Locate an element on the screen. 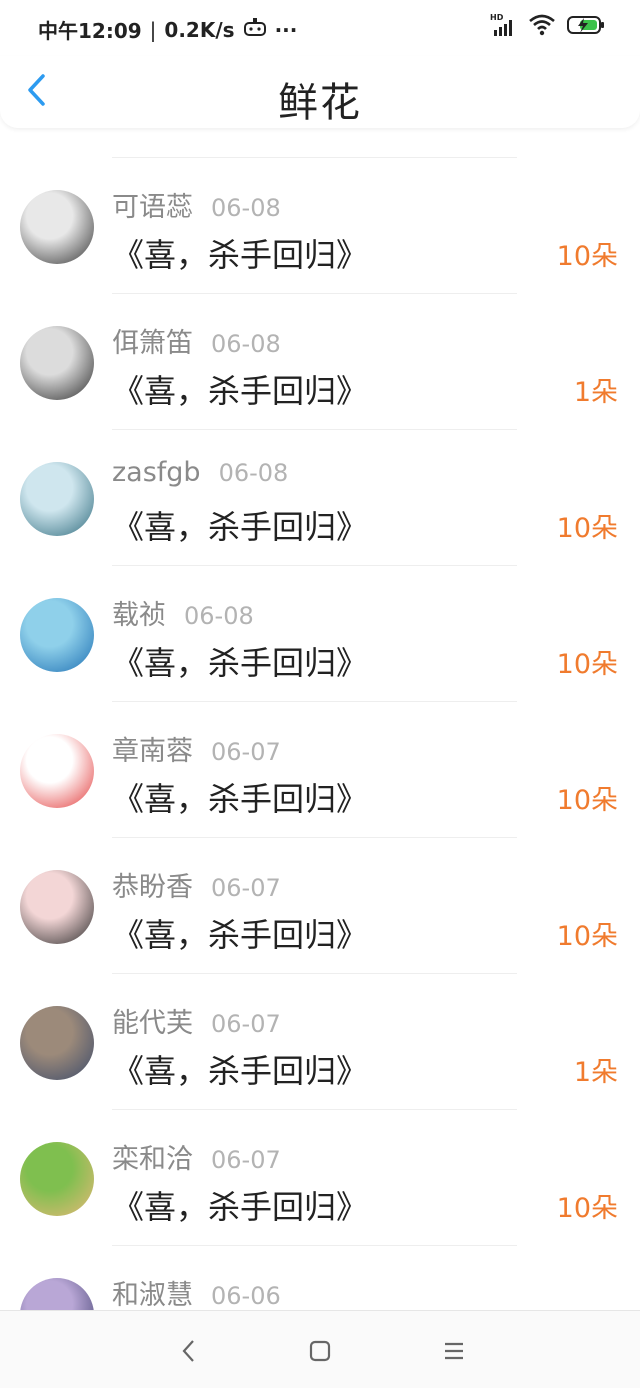 The height and width of the screenshot is (1388, 640). system-nav-bar is located at coordinates (320, 1349).